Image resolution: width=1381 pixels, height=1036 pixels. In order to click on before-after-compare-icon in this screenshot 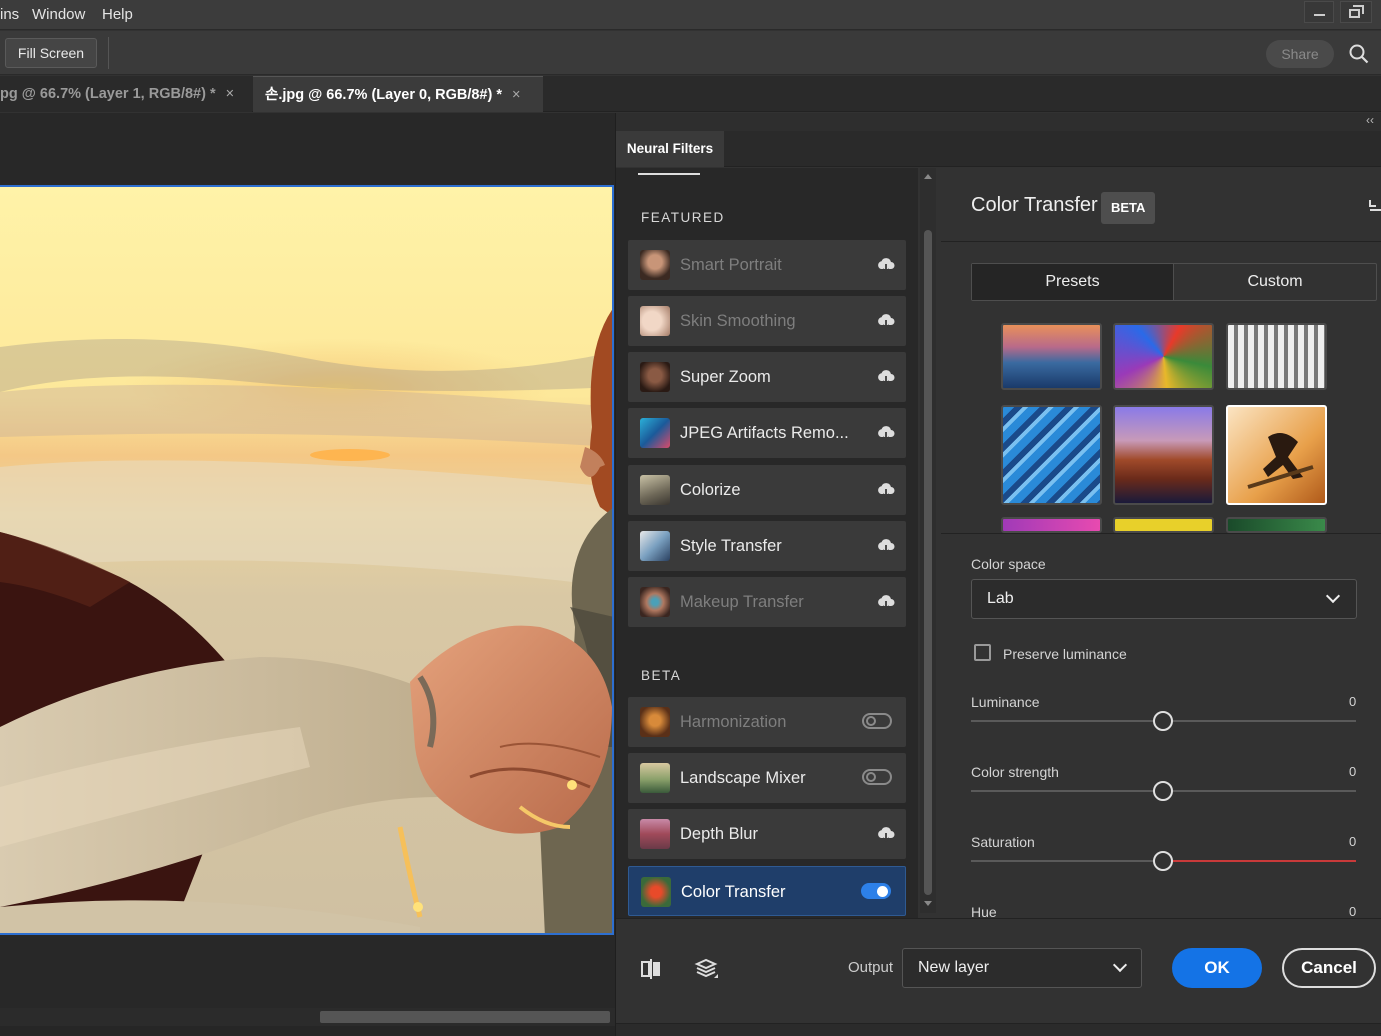, I will do `click(651, 969)`.